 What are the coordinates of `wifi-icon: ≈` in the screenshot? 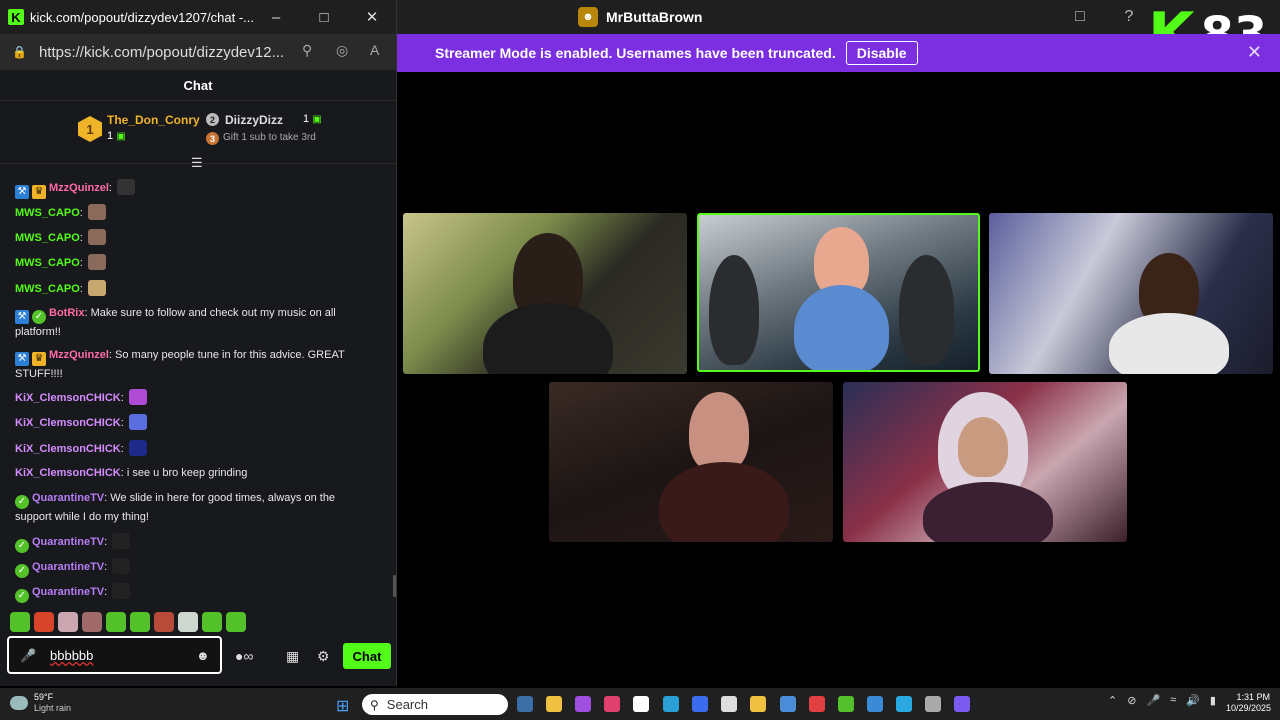 It's located at (1173, 700).